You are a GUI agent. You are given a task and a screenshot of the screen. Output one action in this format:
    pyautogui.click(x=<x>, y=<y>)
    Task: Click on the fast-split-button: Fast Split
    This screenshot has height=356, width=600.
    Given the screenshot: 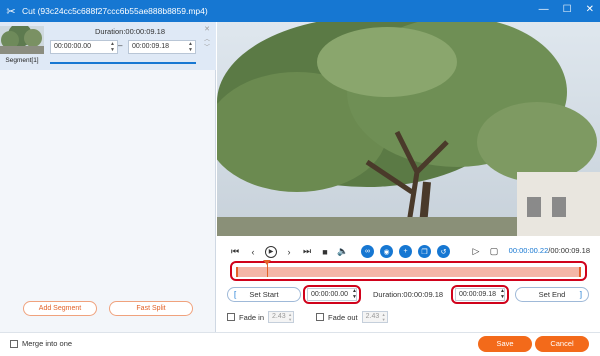 What is the action you would take?
    pyautogui.click(x=151, y=308)
    